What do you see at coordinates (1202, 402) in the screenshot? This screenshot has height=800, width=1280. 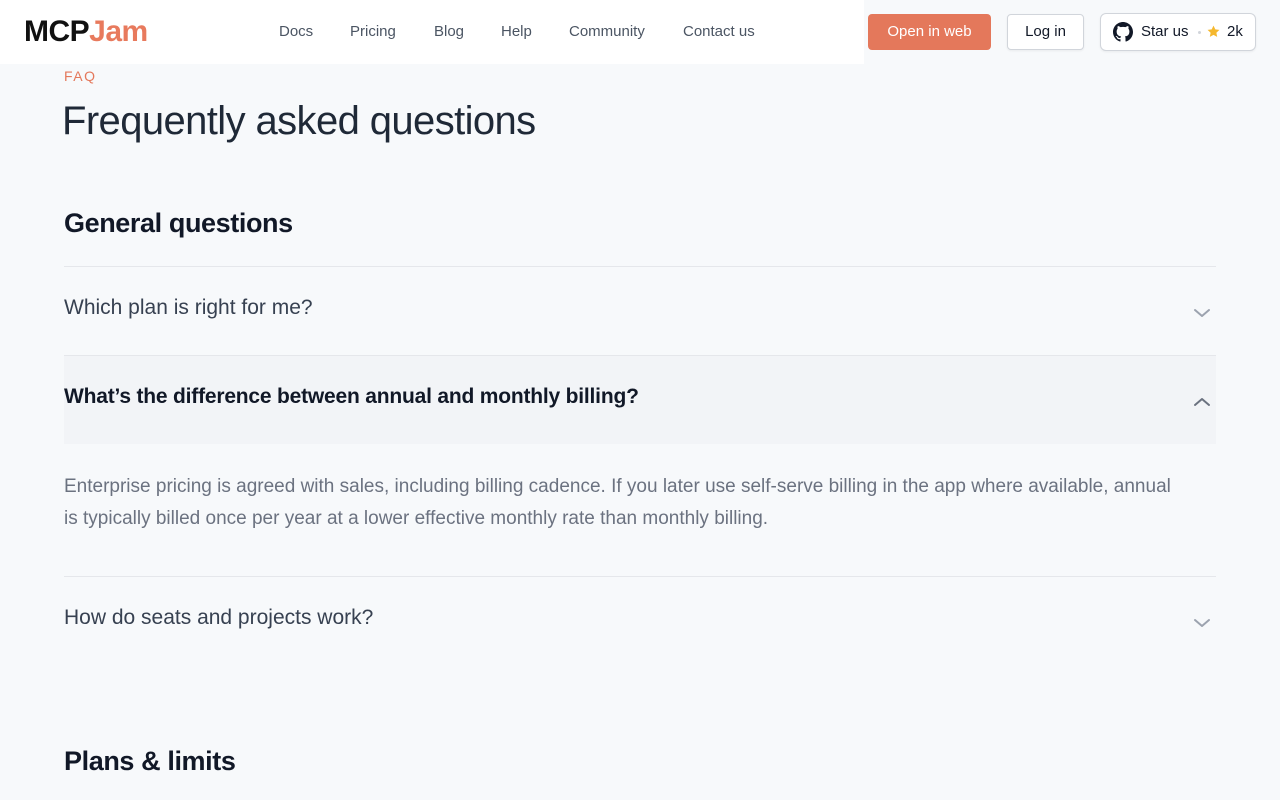 I see `chevron-up-icon` at bounding box center [1202, 402].